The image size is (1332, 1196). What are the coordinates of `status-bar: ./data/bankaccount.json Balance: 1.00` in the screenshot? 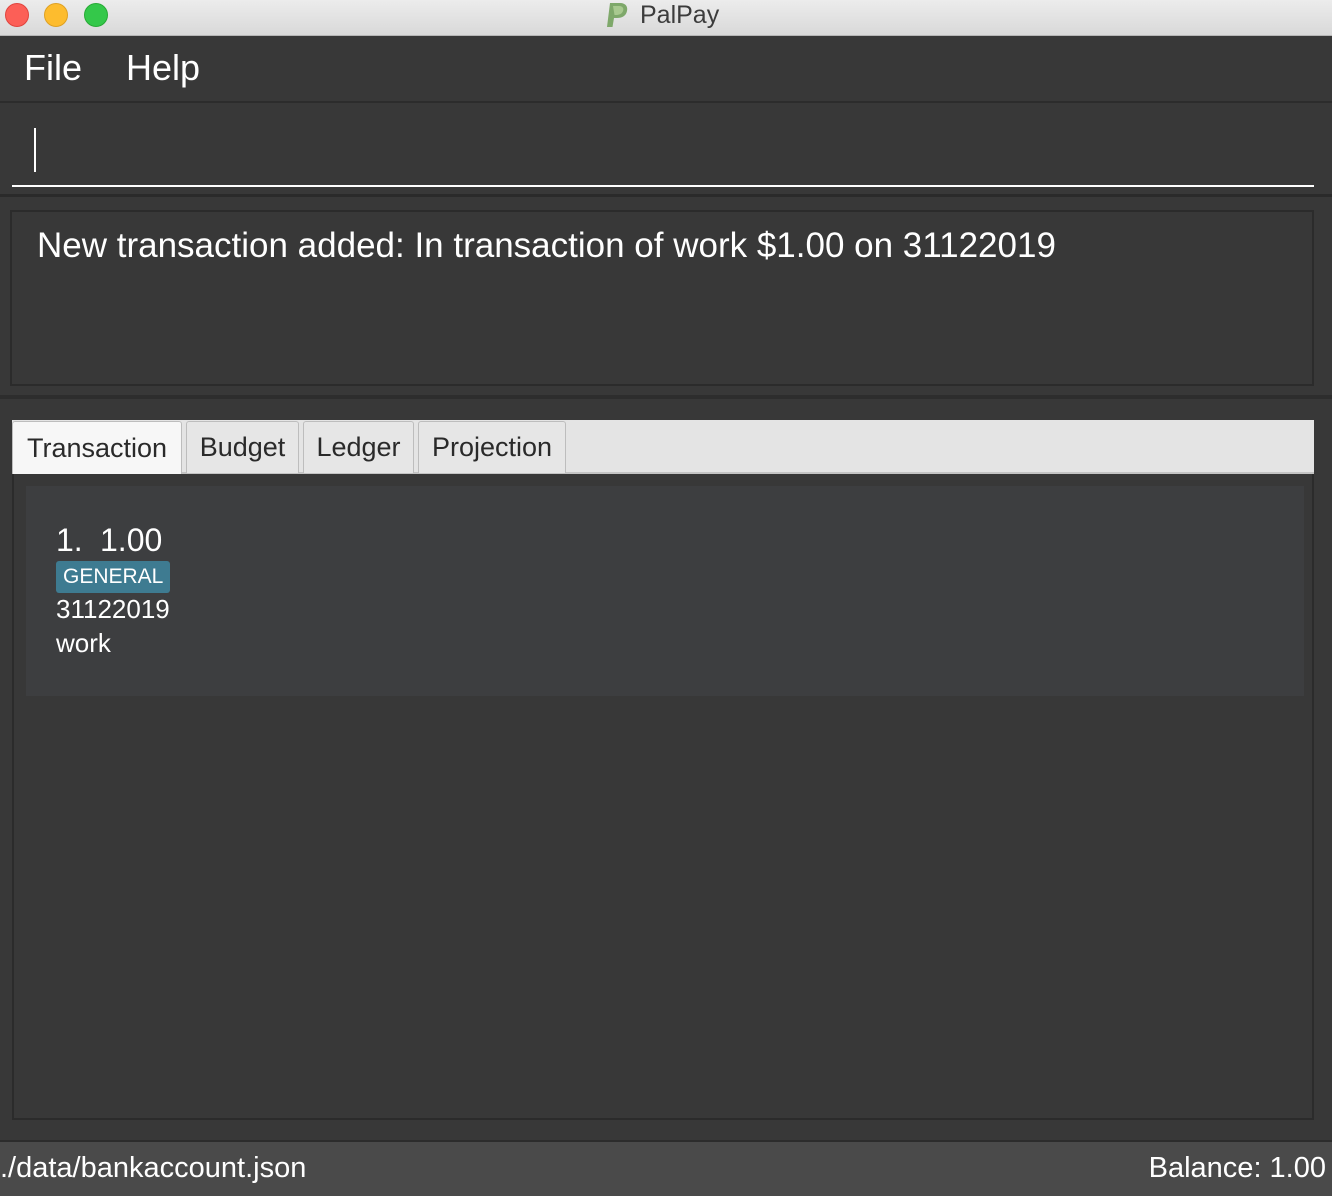 It's located at (666, 1168).